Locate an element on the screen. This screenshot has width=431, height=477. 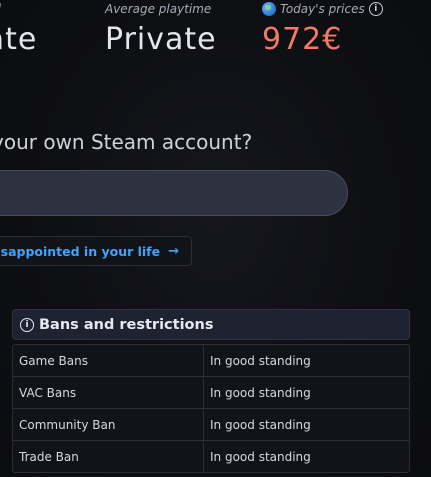
todays-prices-label-group: Today's prices i is located at coordinates (322, 9).